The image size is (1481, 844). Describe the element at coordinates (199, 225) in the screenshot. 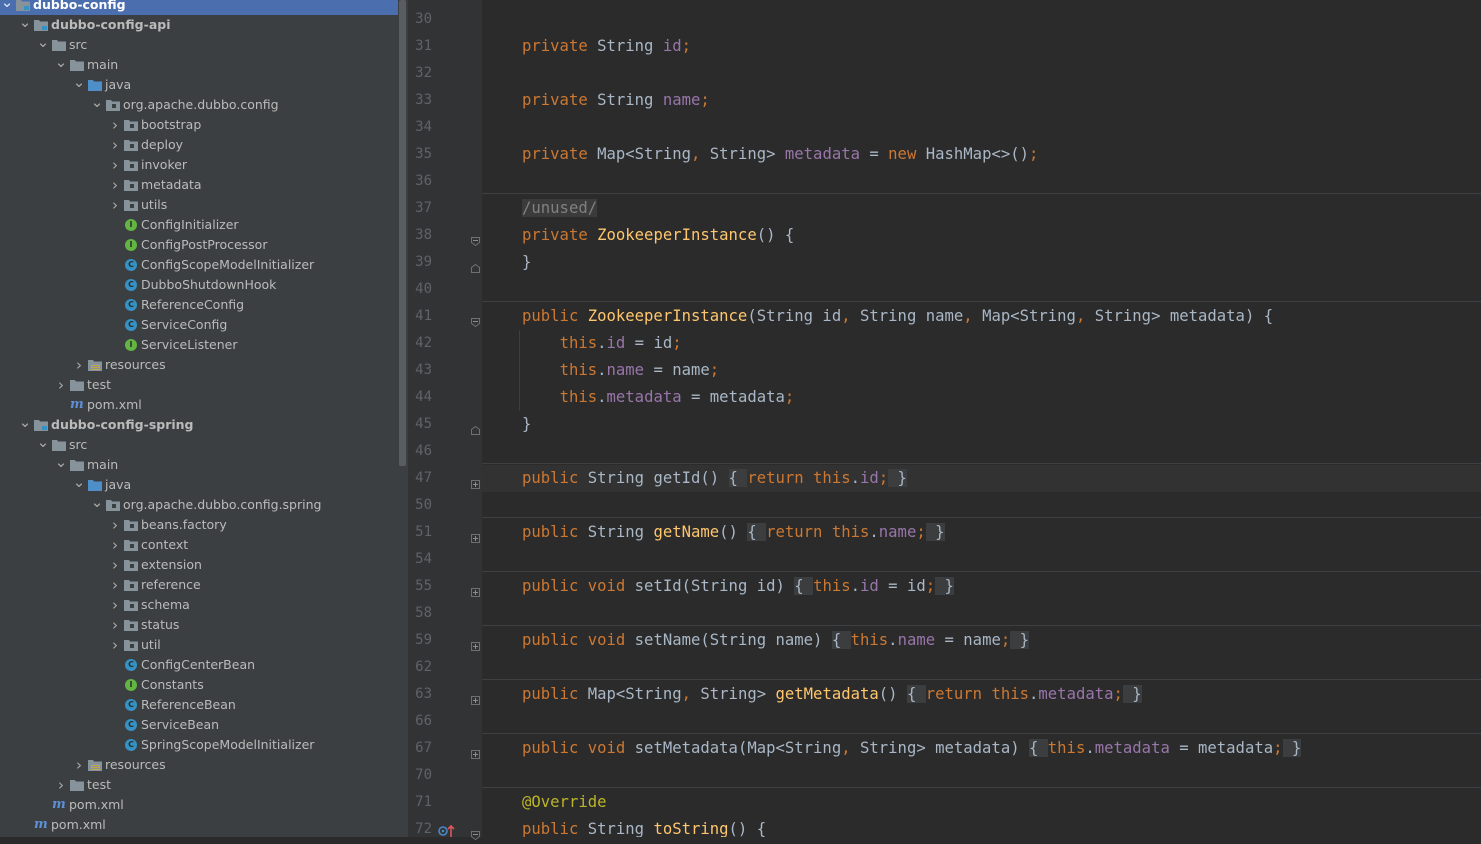

I see `tree-item: I ConfigInitializer` at that location.